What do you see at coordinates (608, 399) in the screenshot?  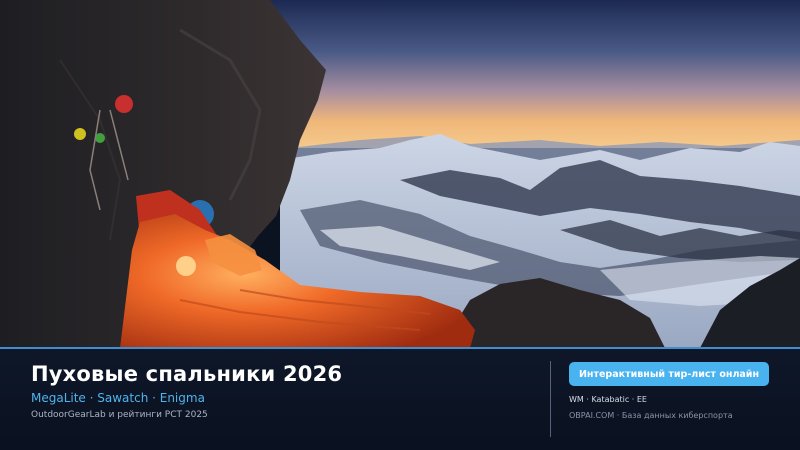 I see `brand-list: WM · Katabatic · EE` at bounding box center [608, 399].